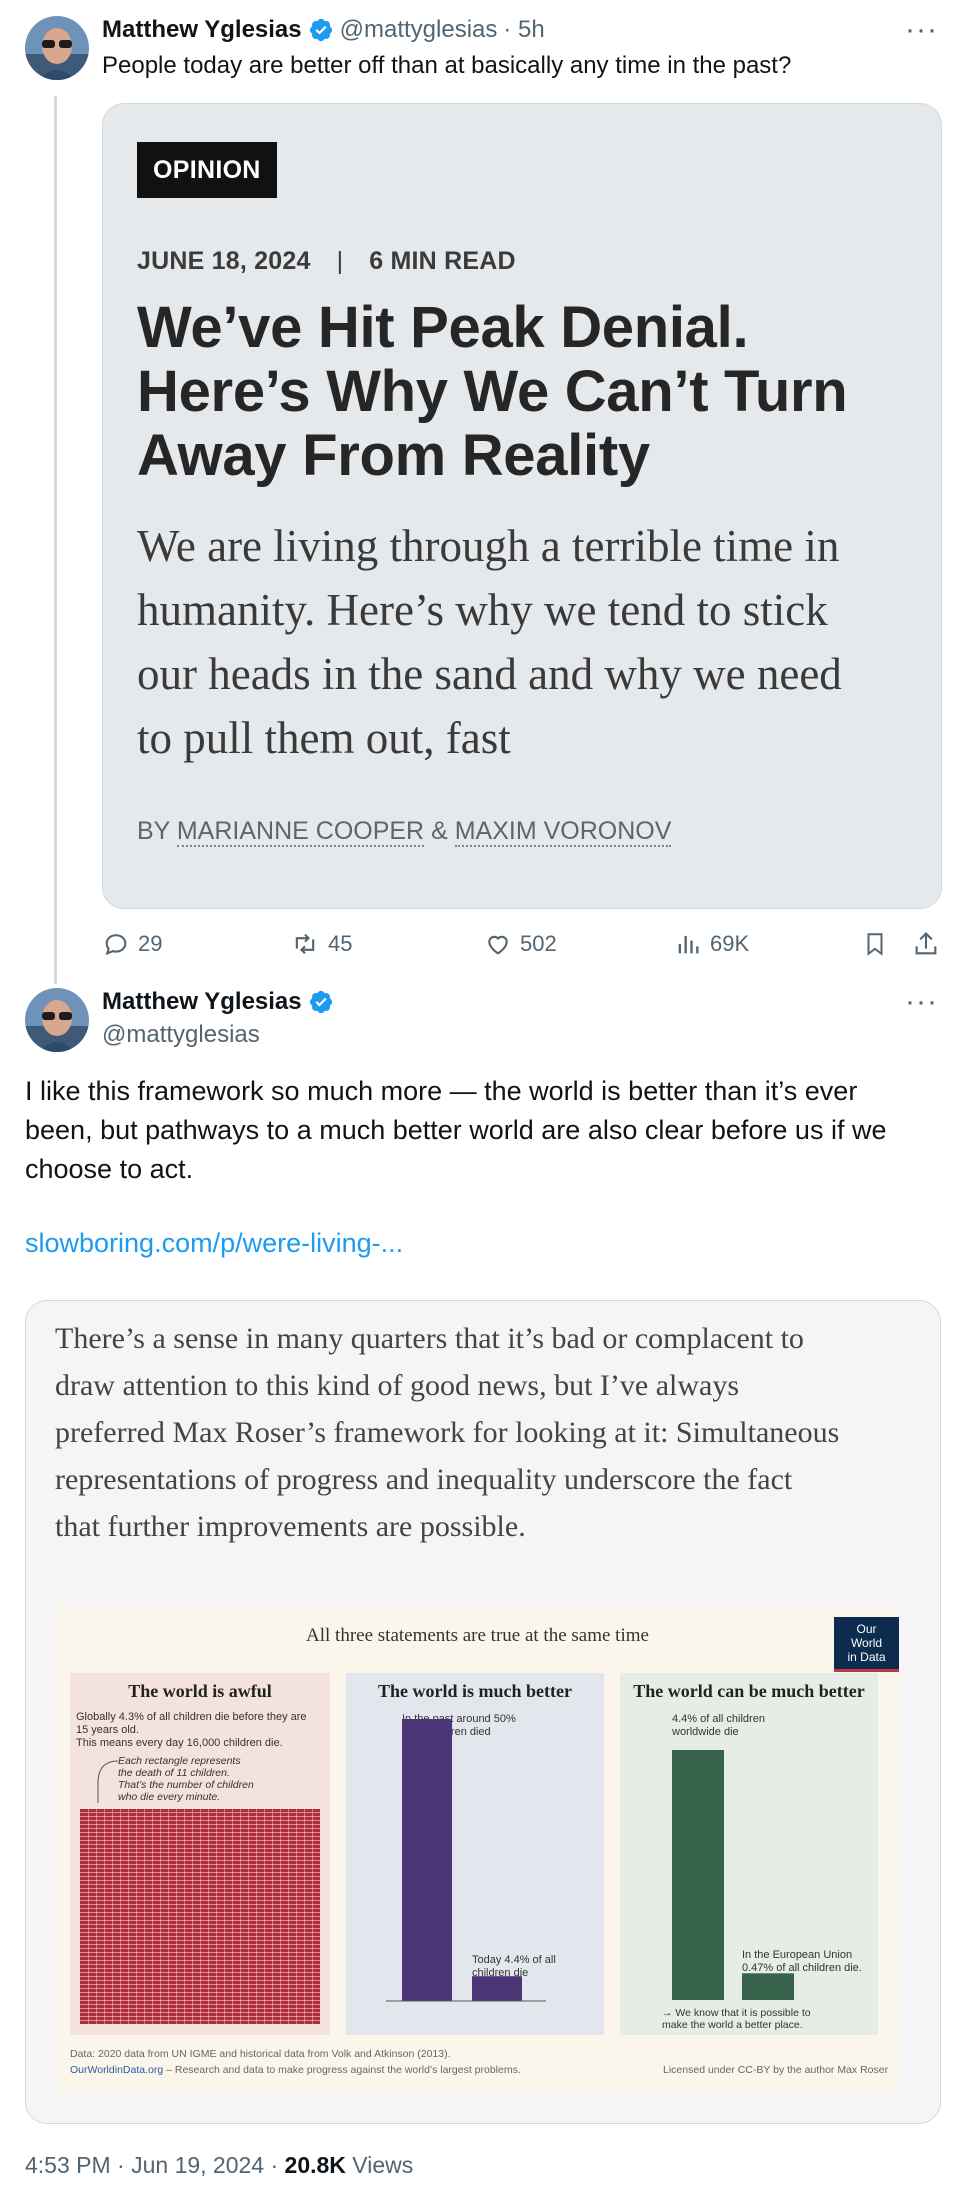  What do you see at coordinates (200, 1917) in the screenshot?
I see `death-rectangles-grid` at bounding box center [200, 1917].